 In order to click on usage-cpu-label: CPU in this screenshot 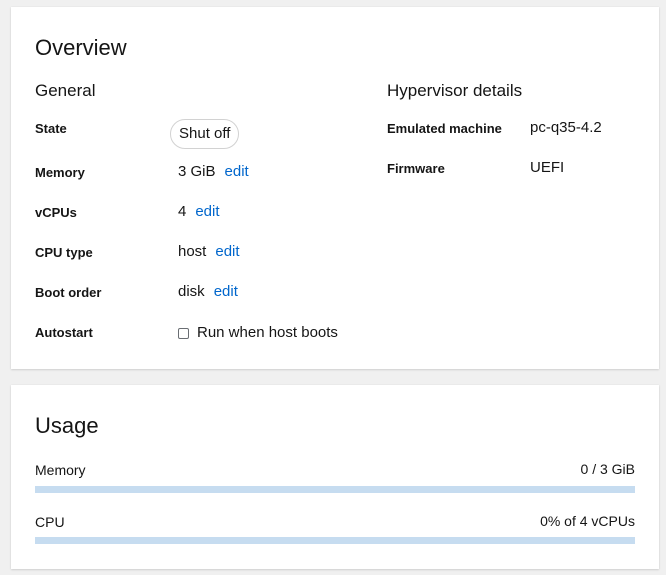, I will do `click(50, 522)`.